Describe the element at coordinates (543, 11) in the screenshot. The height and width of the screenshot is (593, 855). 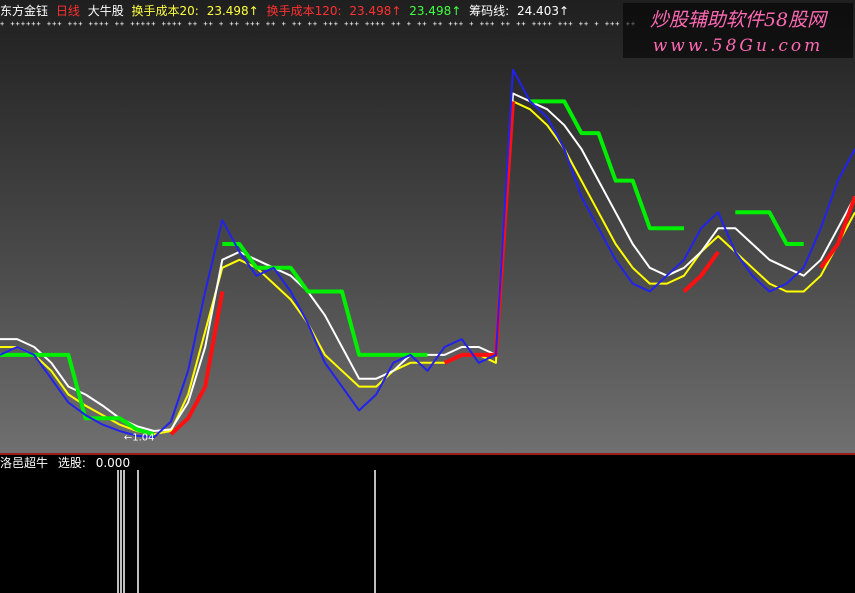
I see `ind4-value: 24.403↑` at that location.